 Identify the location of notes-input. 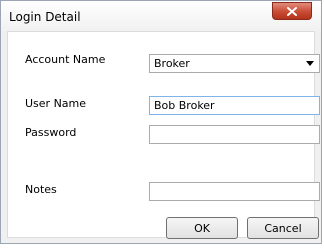
(234, 191).